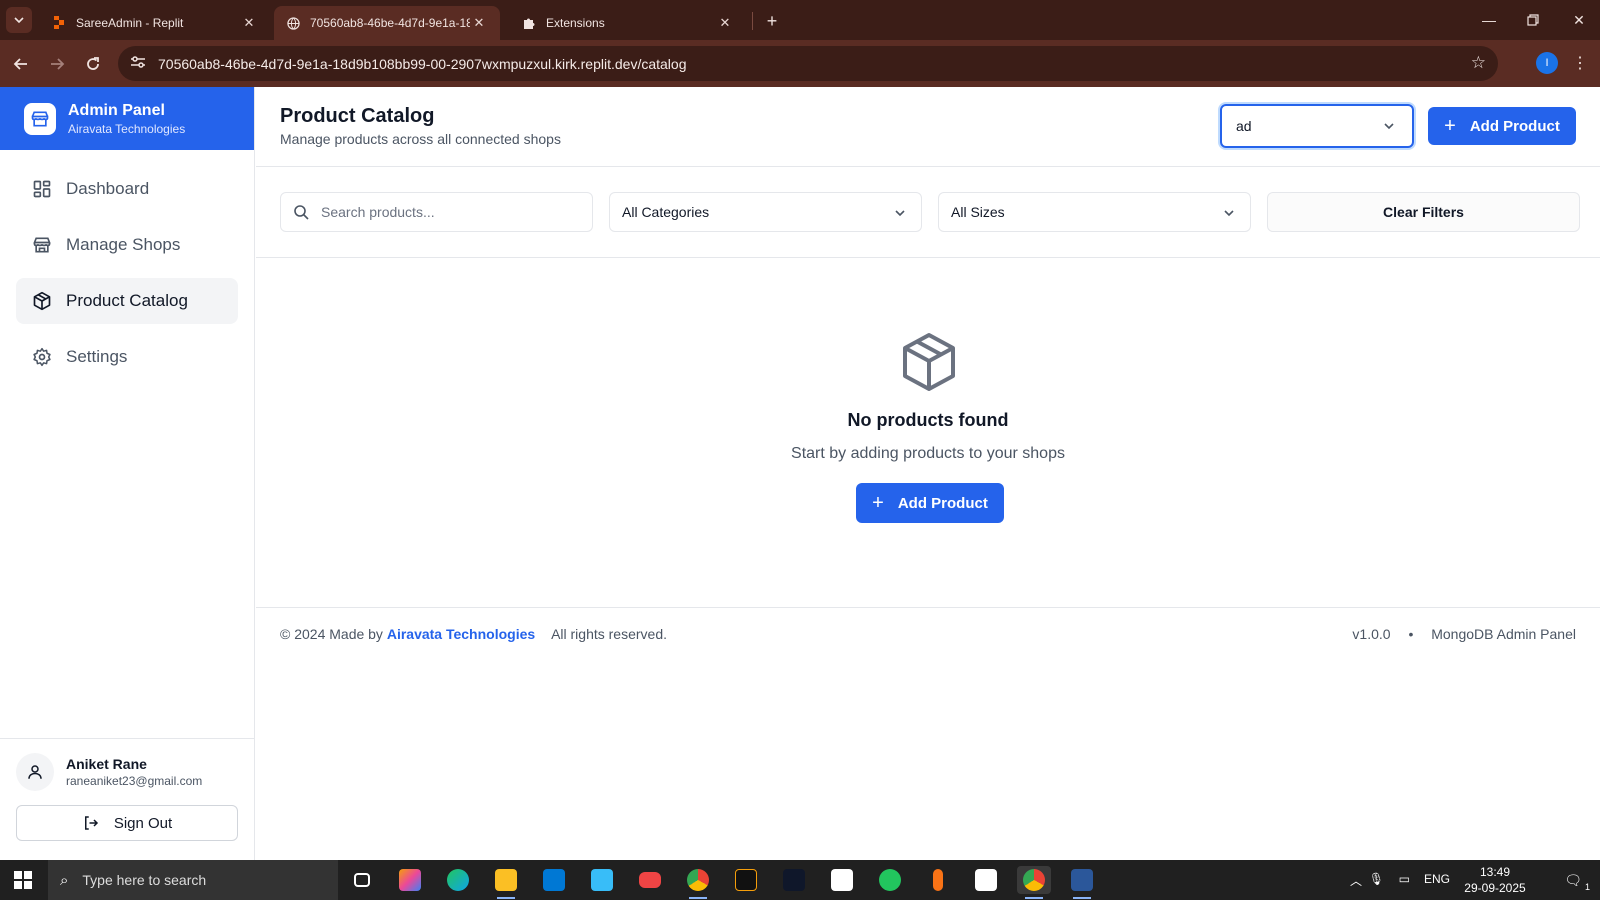  I want to click on browser-tab-extensions: Extensions ✕, so click(628, 23).